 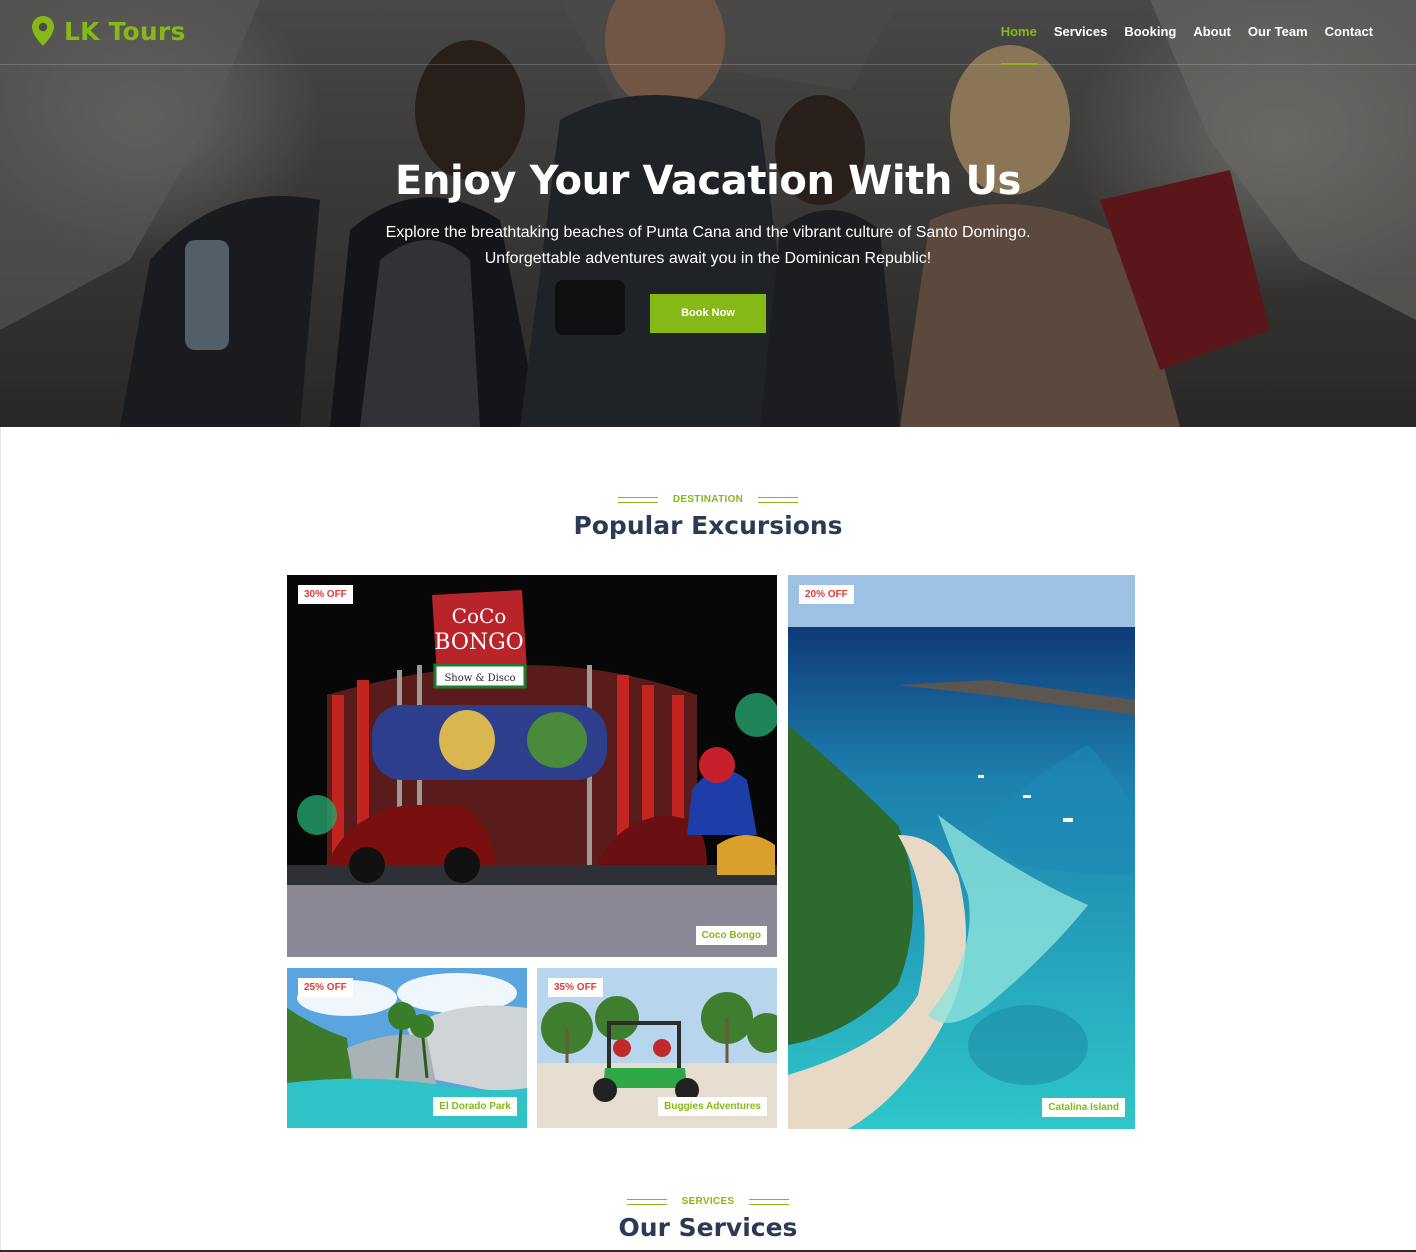 I want to click on excursion-label-coco-bongo: Coco Bongo, so click(x=731, y=935).